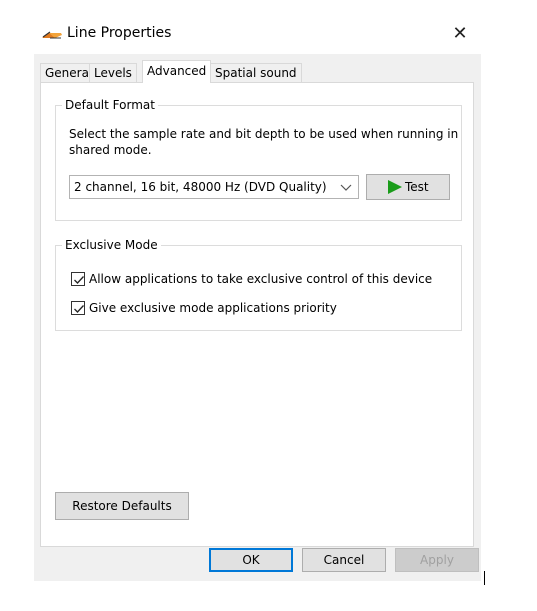  Describe the element at coordinates (437, 560) in the screenshot. I see `apply-button: Apply` at that location.